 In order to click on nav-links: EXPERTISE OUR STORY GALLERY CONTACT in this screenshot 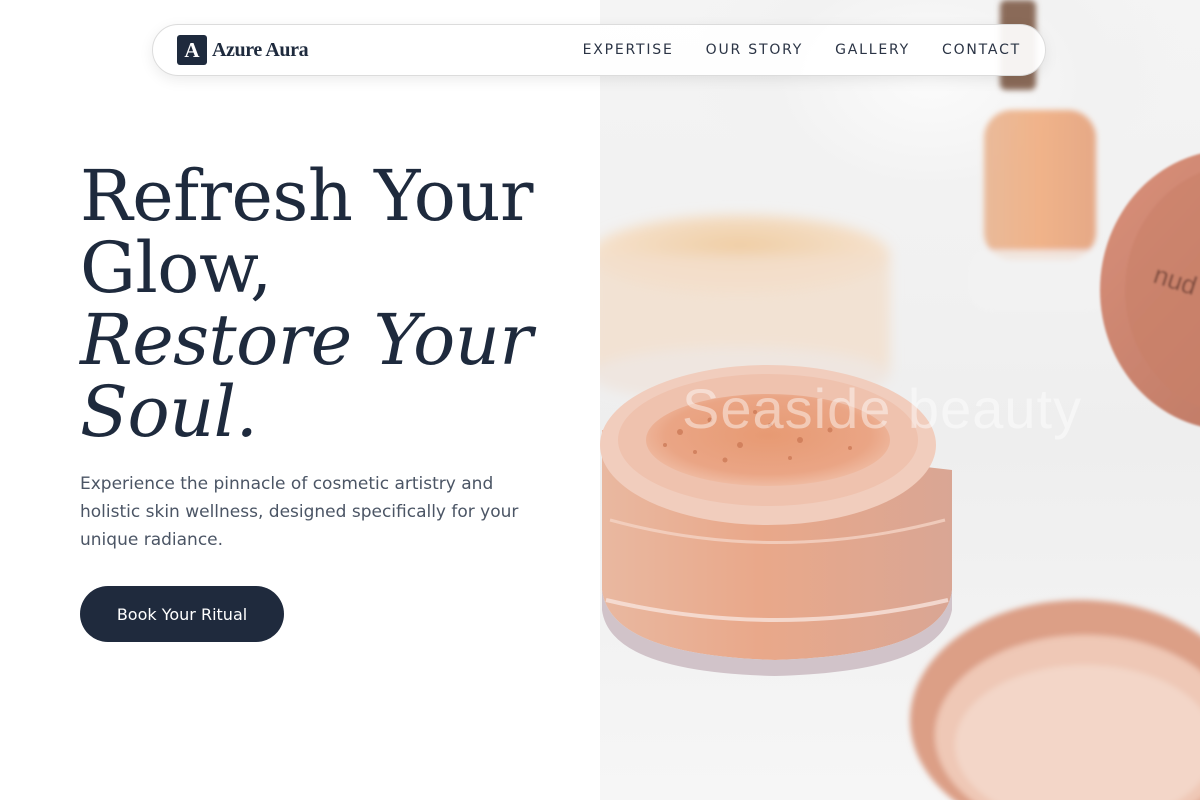, I will do `click(802, 50)`.